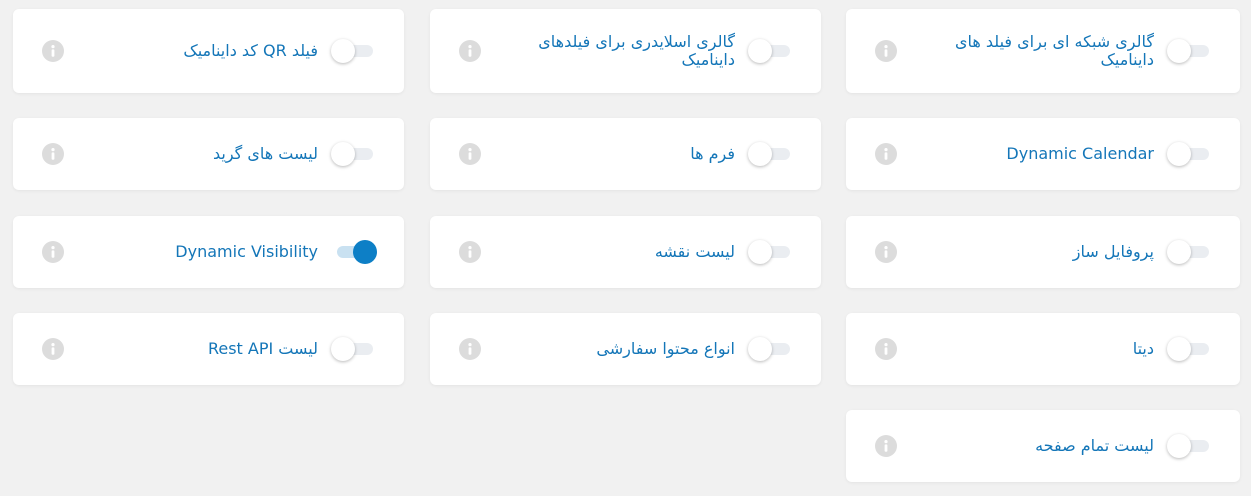 Image resolution: width=1251 pixels, height=496 pixels. Describe the element at coordinates (1080, 153) in the screenshot. I see `module-label: Dynamic Calendar` at that location.